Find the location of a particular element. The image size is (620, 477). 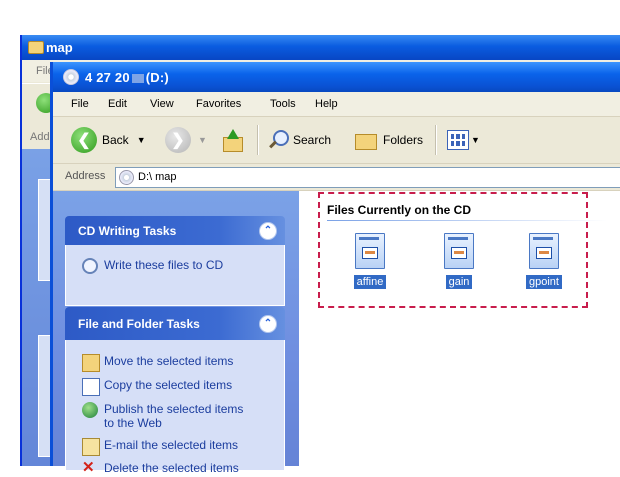

folder-icon is located at coordinates (36, 47).